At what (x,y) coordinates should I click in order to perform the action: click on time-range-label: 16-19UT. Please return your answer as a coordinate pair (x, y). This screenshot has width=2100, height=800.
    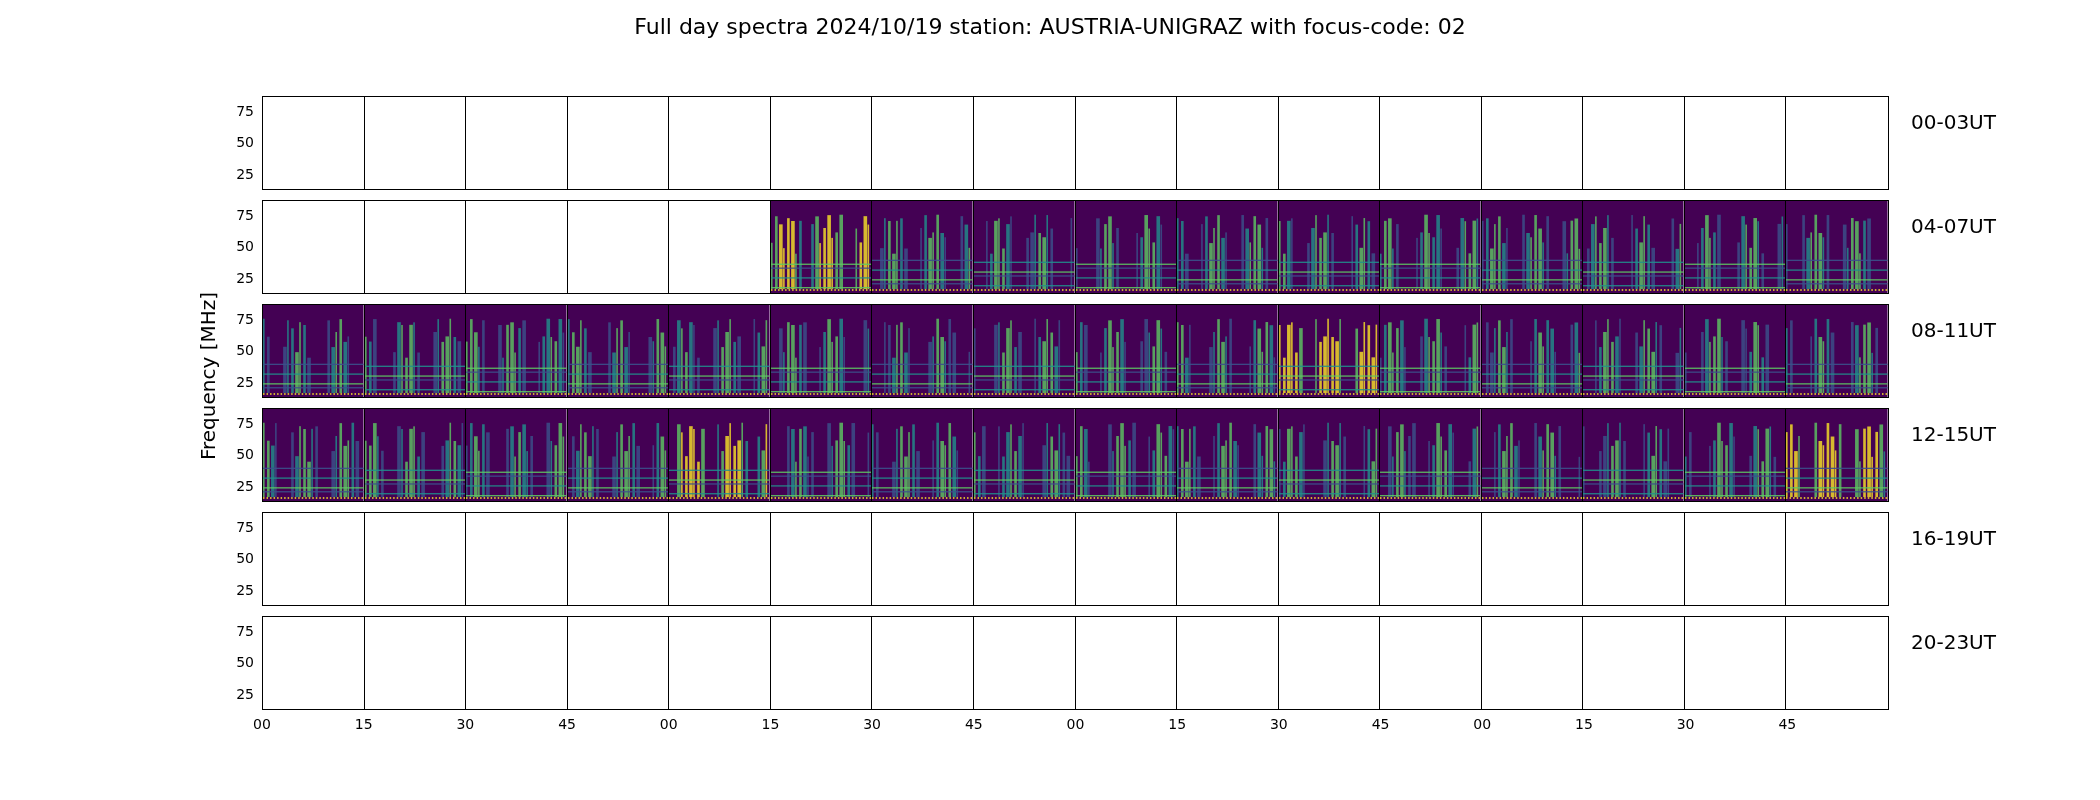
    Looking at the image, I should click on (1953, 538).